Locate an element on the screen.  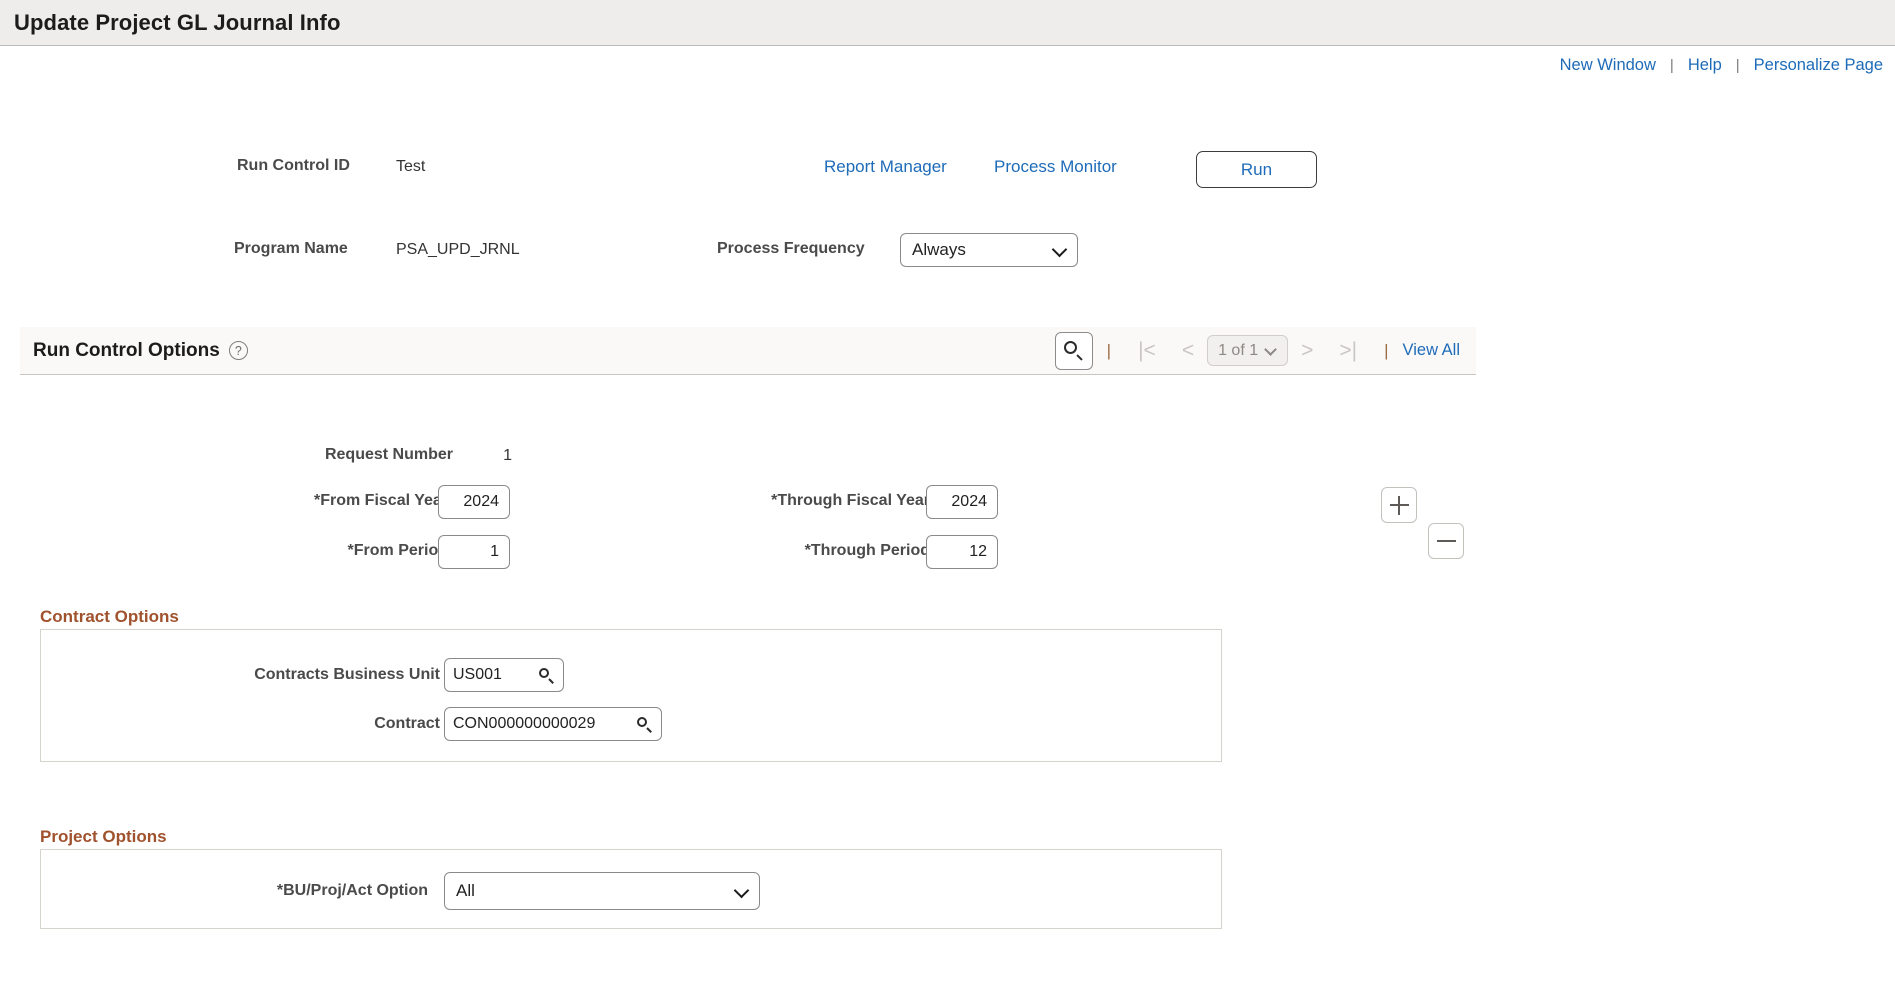
delete-row-button is located at coordinates (1446, 541).